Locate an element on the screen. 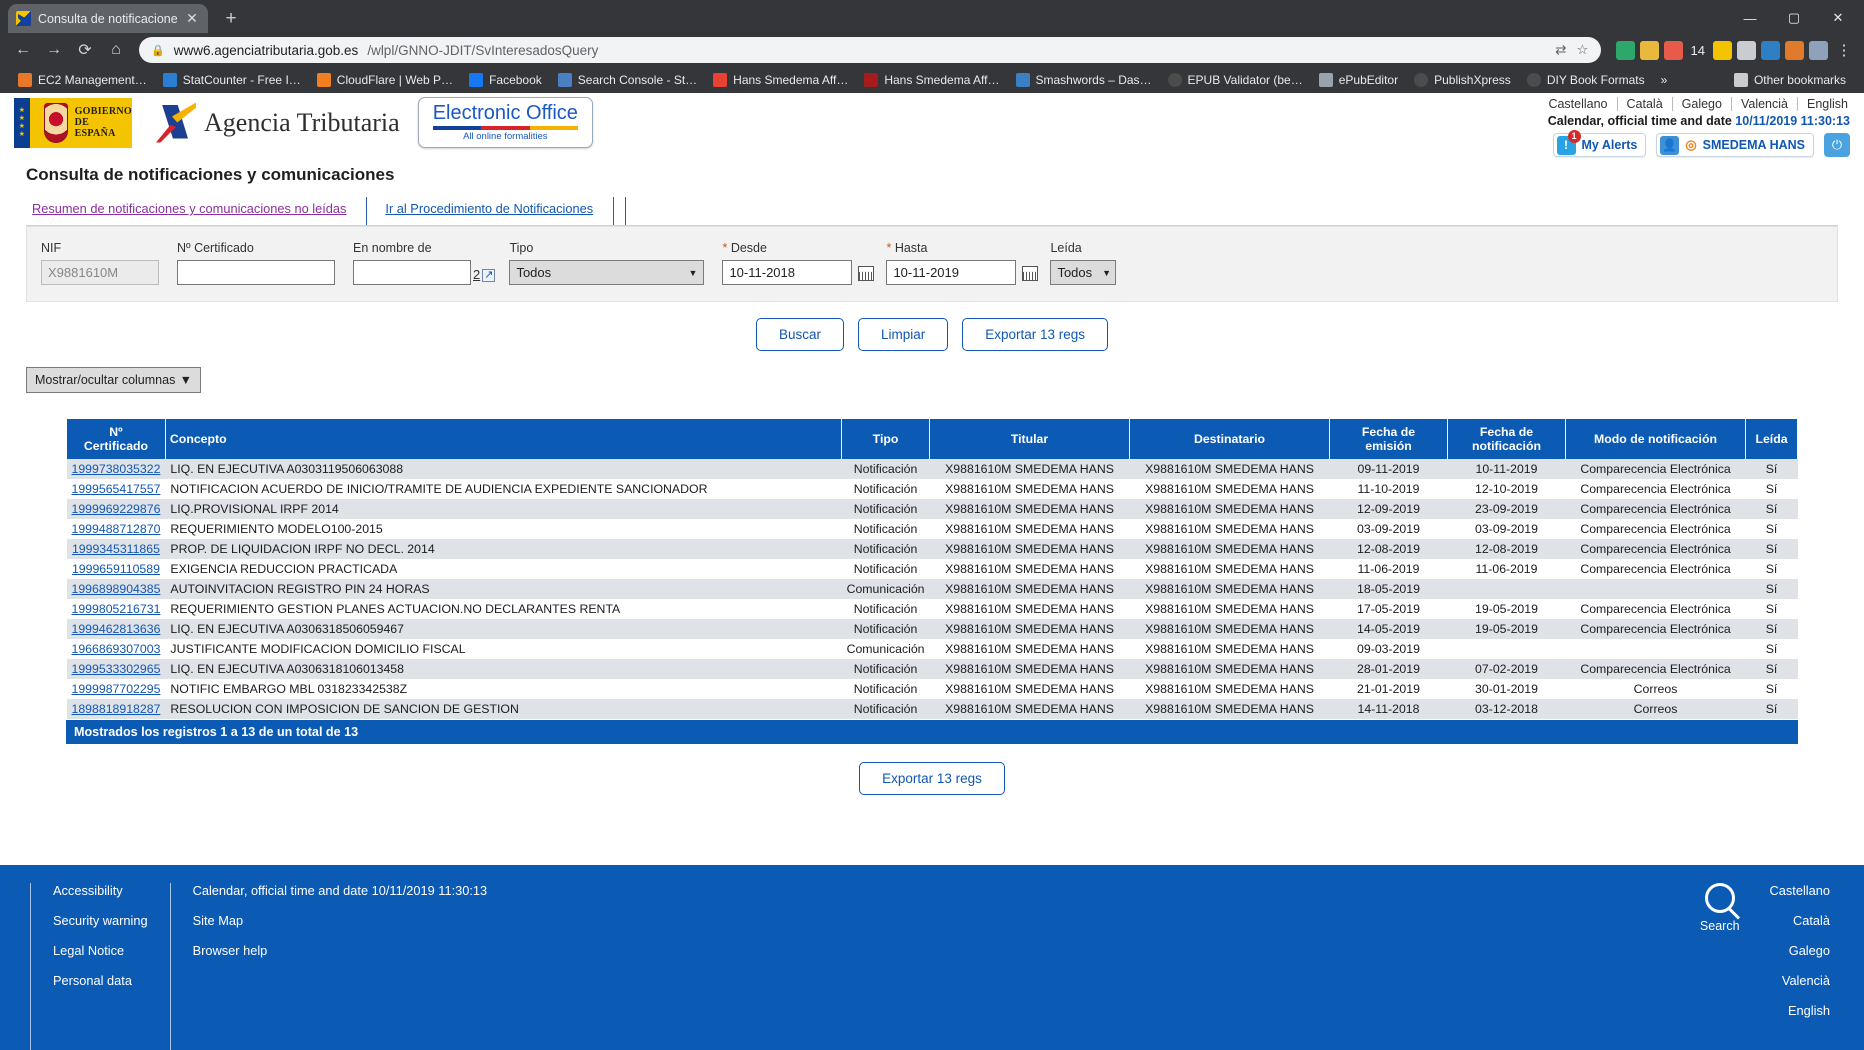 Image resolution: width=1864 pixels, height=1050 pixels. export-button: Exportar 13 regs is located at coordinates (1035, 334).